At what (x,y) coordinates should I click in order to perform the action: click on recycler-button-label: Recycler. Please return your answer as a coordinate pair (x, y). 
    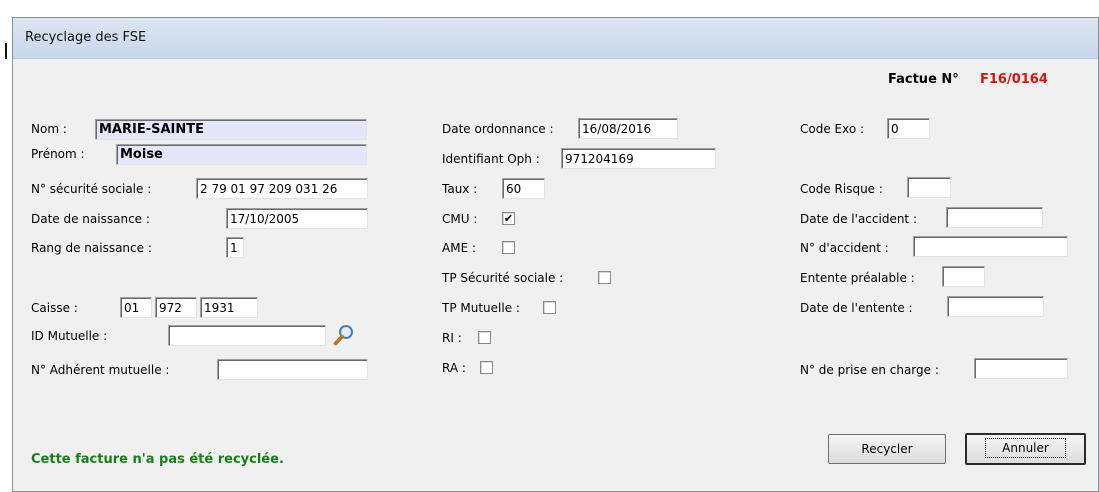
    Looking at the image, I should click on (887, 449).